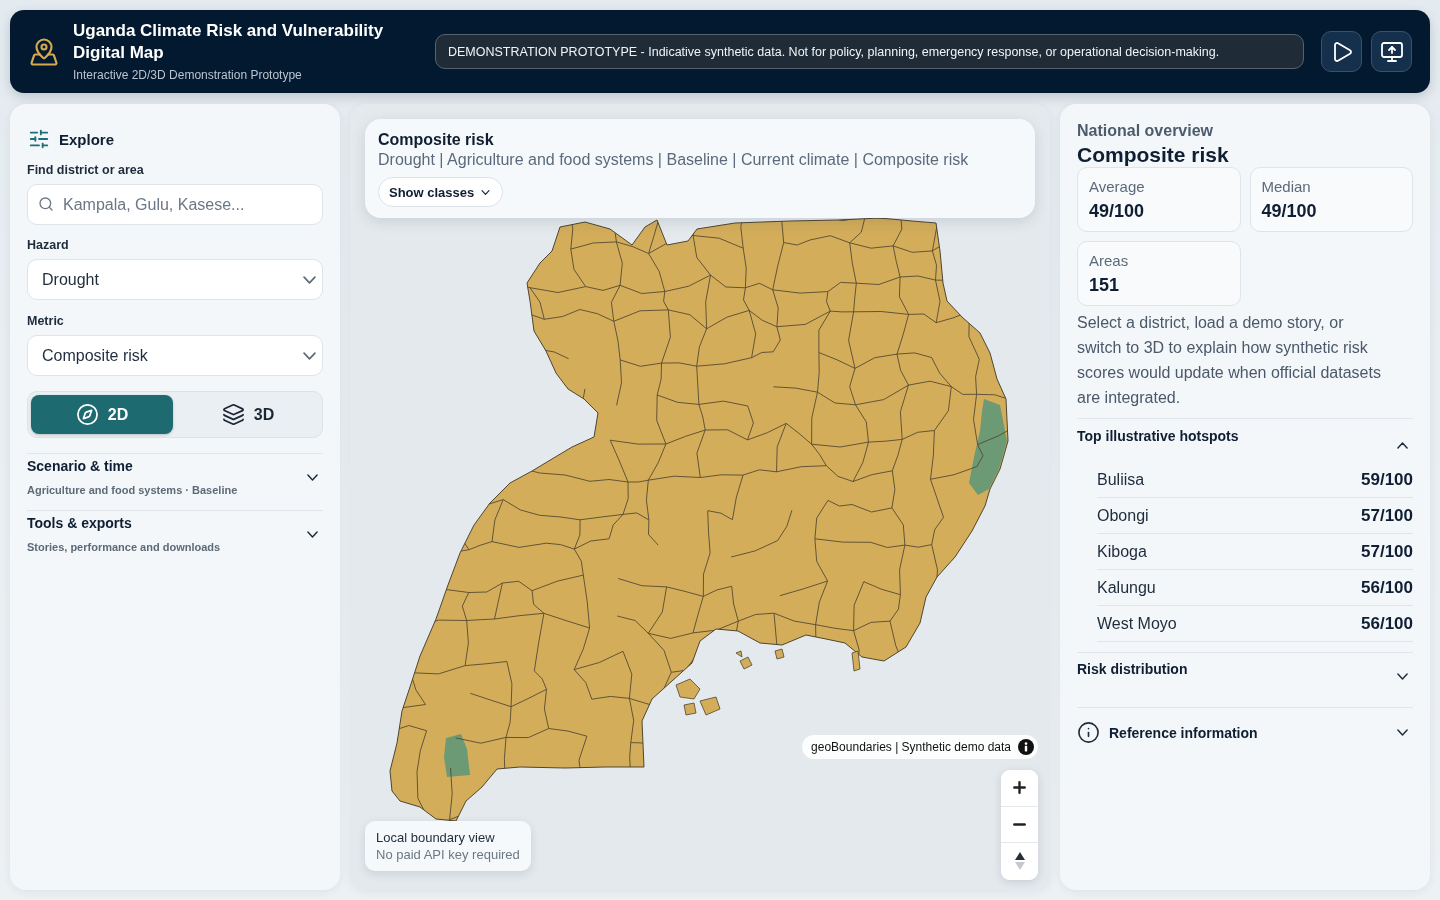 This screenshot has width=1440, height=900. What do you see at coordinates (175, 481) in the screenshot?
I see `accordion-toggle: Scenario & time Agriculture and food systems · Baseline` at bounding box center [175, 481].